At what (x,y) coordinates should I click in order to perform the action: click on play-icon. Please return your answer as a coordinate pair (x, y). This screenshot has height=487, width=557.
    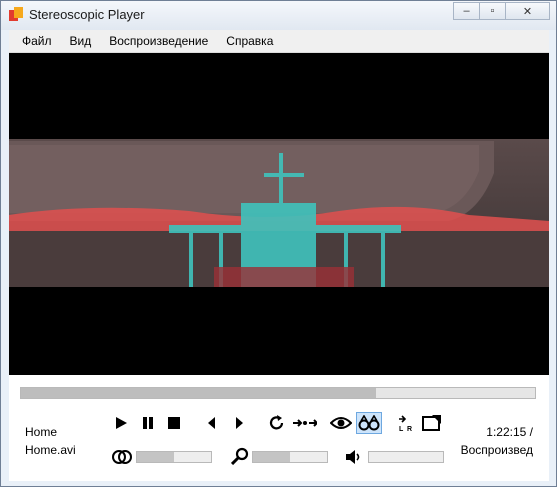
    Looking at the image, I should click on (121, 423).